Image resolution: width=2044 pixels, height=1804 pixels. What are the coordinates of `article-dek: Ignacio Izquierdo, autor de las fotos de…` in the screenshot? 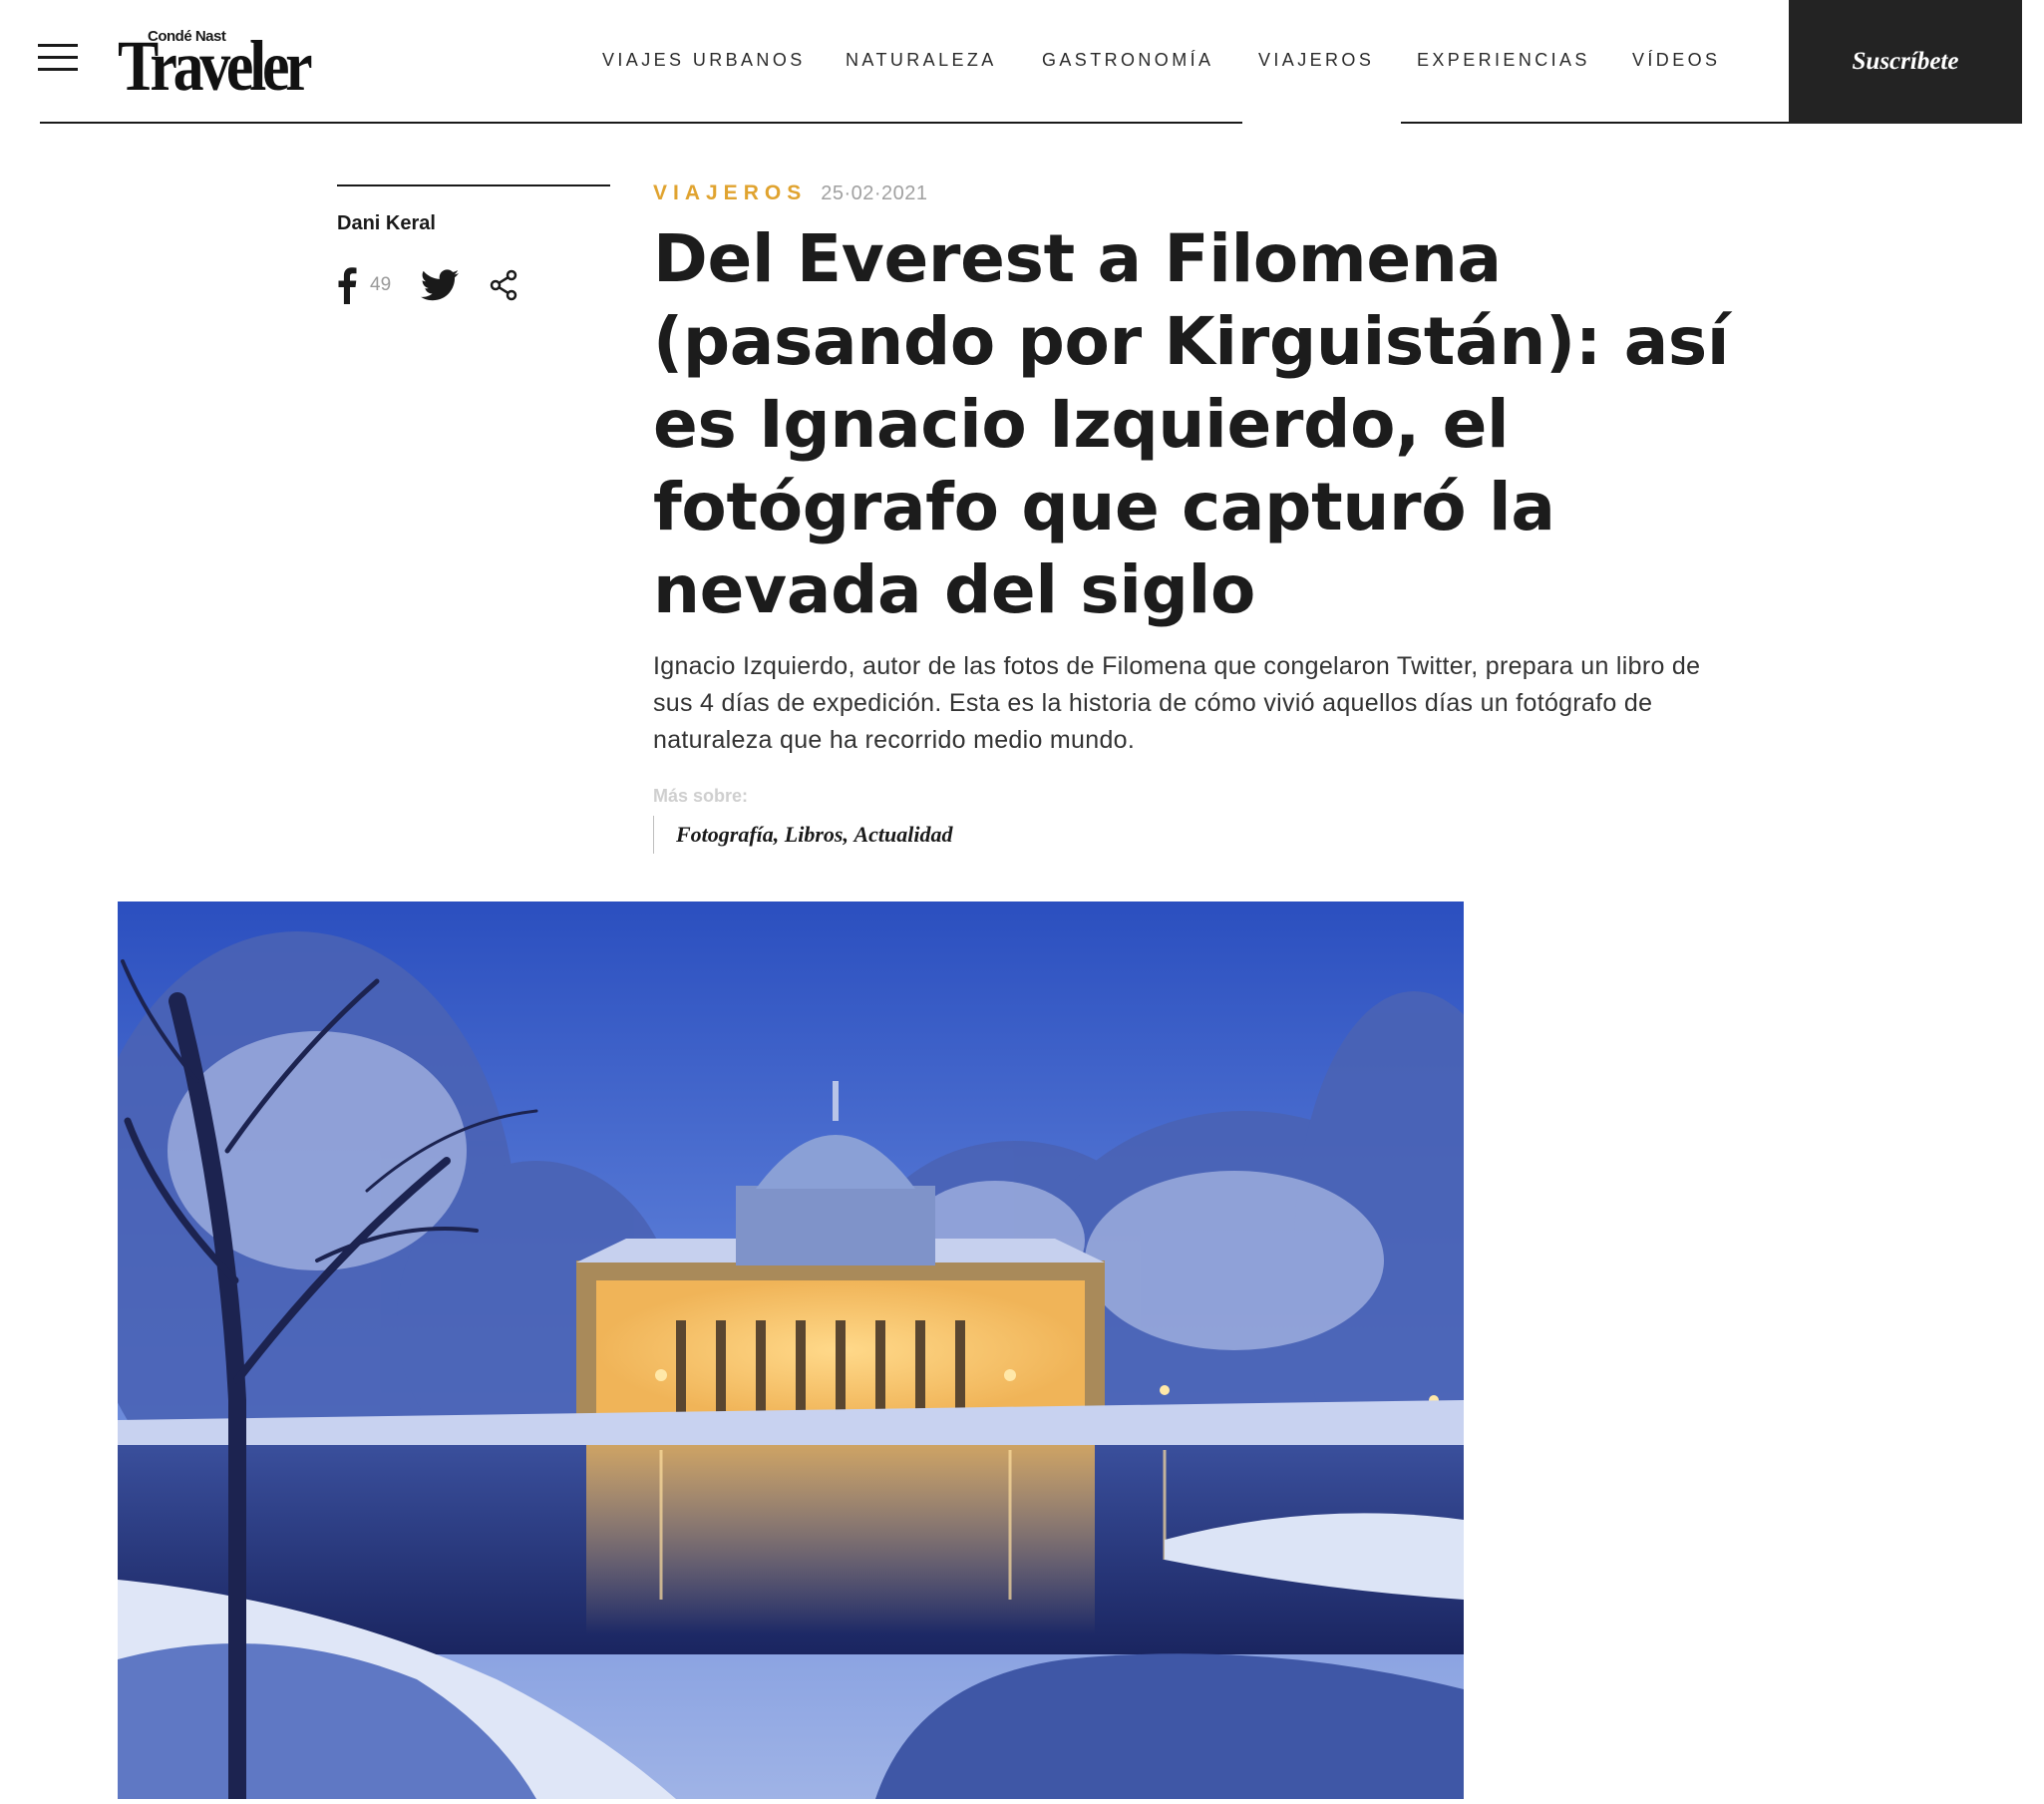 It's located at (1177, 703).